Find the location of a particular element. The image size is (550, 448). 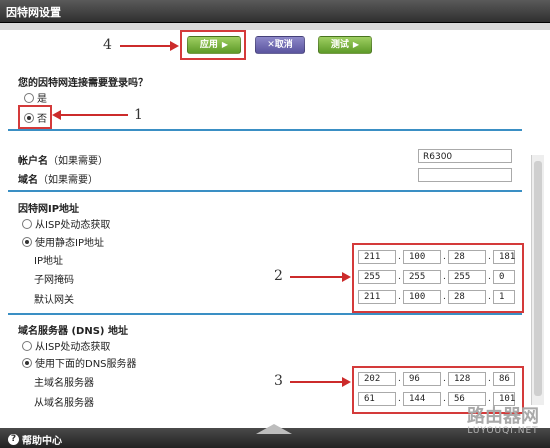

ip-option-static: 使用静态IP地址 is located at coordinates (63, 241).